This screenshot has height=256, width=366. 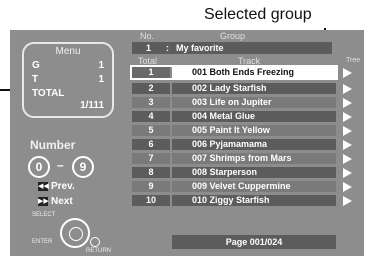 I want to click on menu-total-row: TOTAL, so click(x=68, y=94).